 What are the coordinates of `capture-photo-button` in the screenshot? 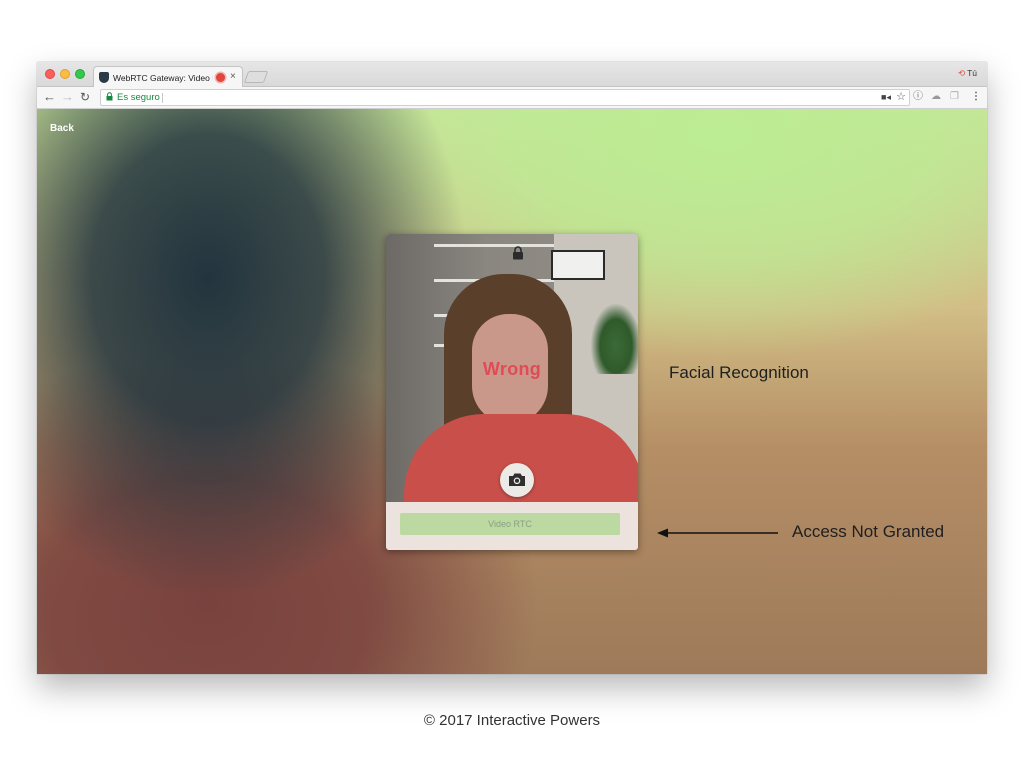 It's located at (517, 480).